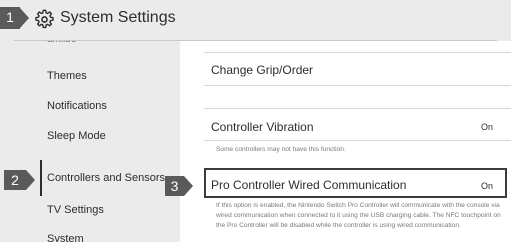 The image size is (511, 242). Describe the element at coordinates (309, 185) in the screenshot. I see `pro-controller-wired-communication-label: Pro Controller Wired Communication` at that location.